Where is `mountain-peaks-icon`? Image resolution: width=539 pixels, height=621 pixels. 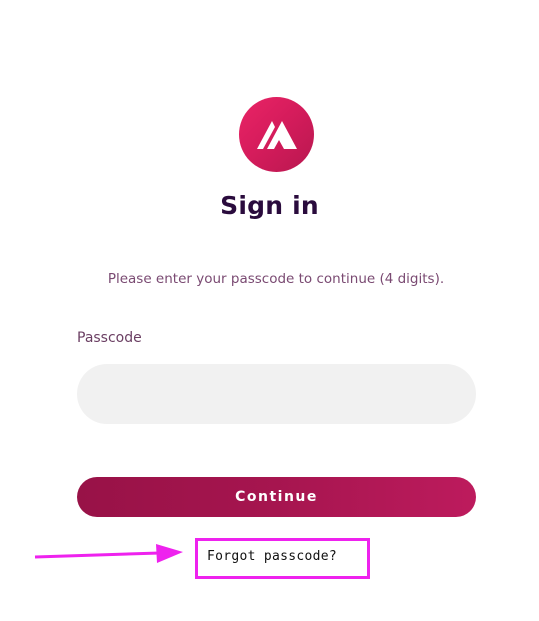 mountain-peaks-icon is located at coordinates (277, 135).